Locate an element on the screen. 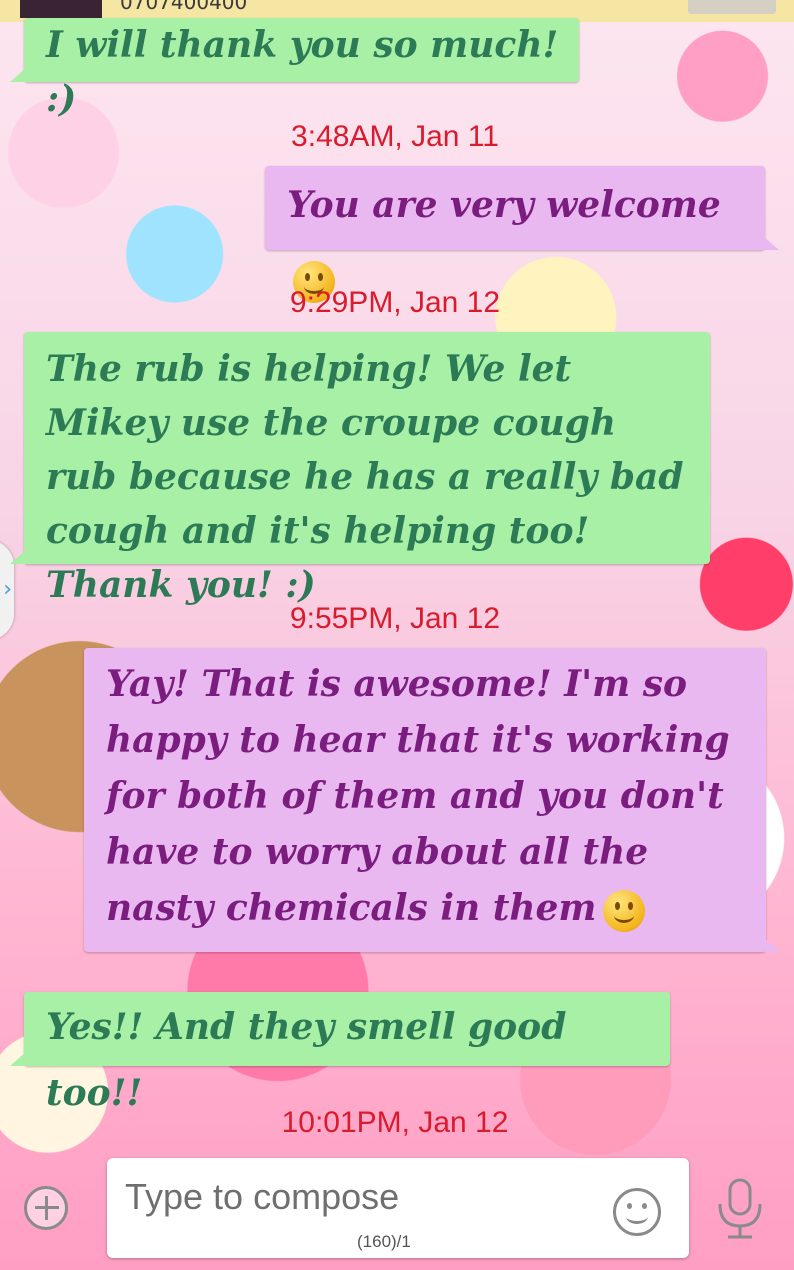  compose-bar: (160)/1 is located at coordinates (397, 1211).